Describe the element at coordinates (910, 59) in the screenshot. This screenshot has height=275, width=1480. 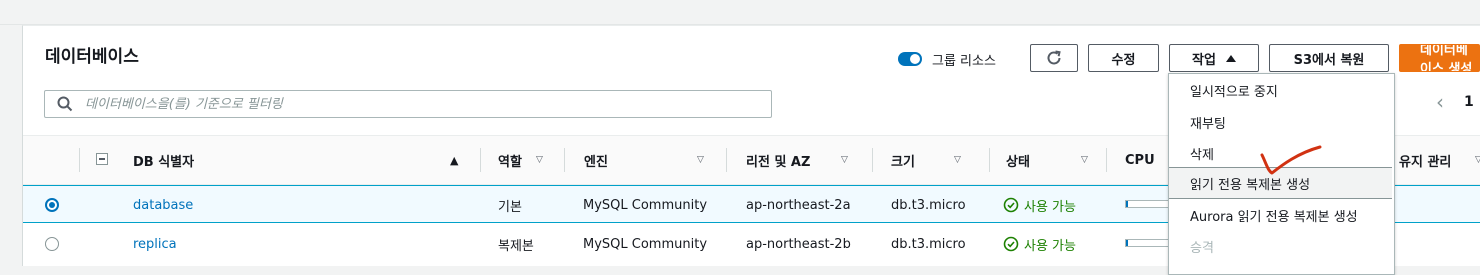
I see `toggle-switch-icon` at that location.